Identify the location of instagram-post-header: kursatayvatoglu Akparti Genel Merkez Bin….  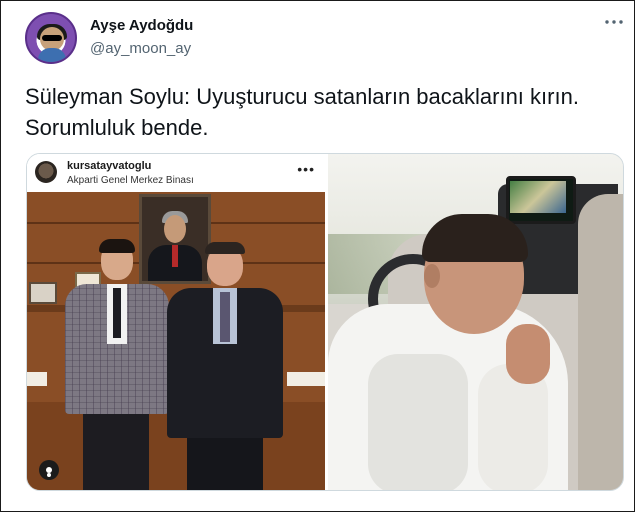
(176, 173).